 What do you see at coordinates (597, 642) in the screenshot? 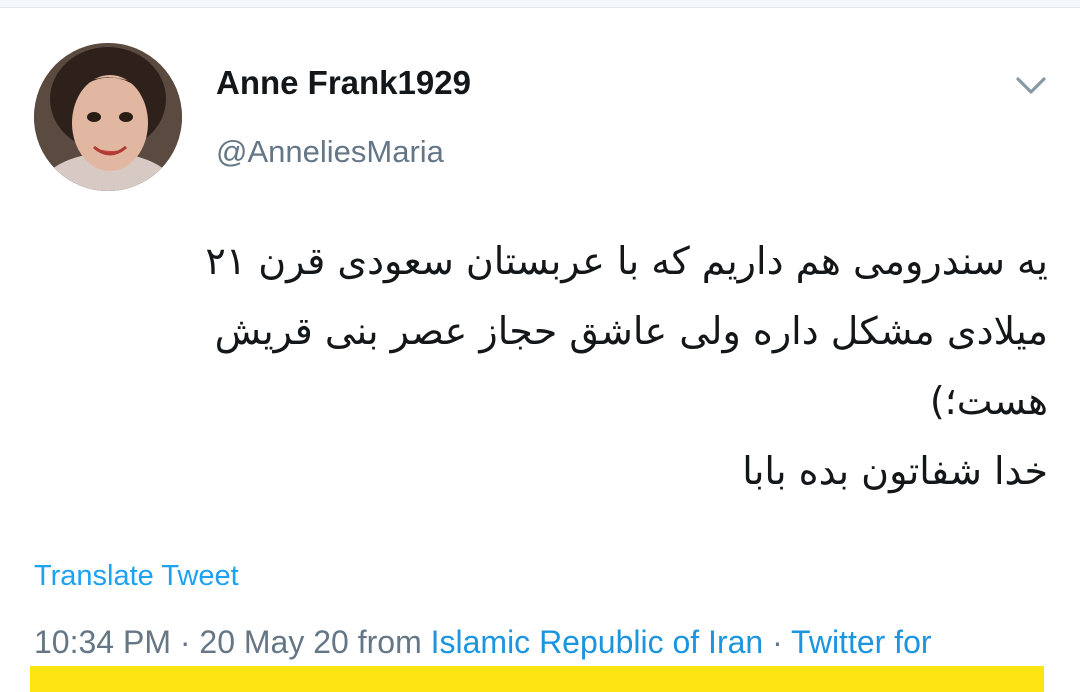
I see `location-link: Islamic Republic of Iran` at bounding box center [597, 642].